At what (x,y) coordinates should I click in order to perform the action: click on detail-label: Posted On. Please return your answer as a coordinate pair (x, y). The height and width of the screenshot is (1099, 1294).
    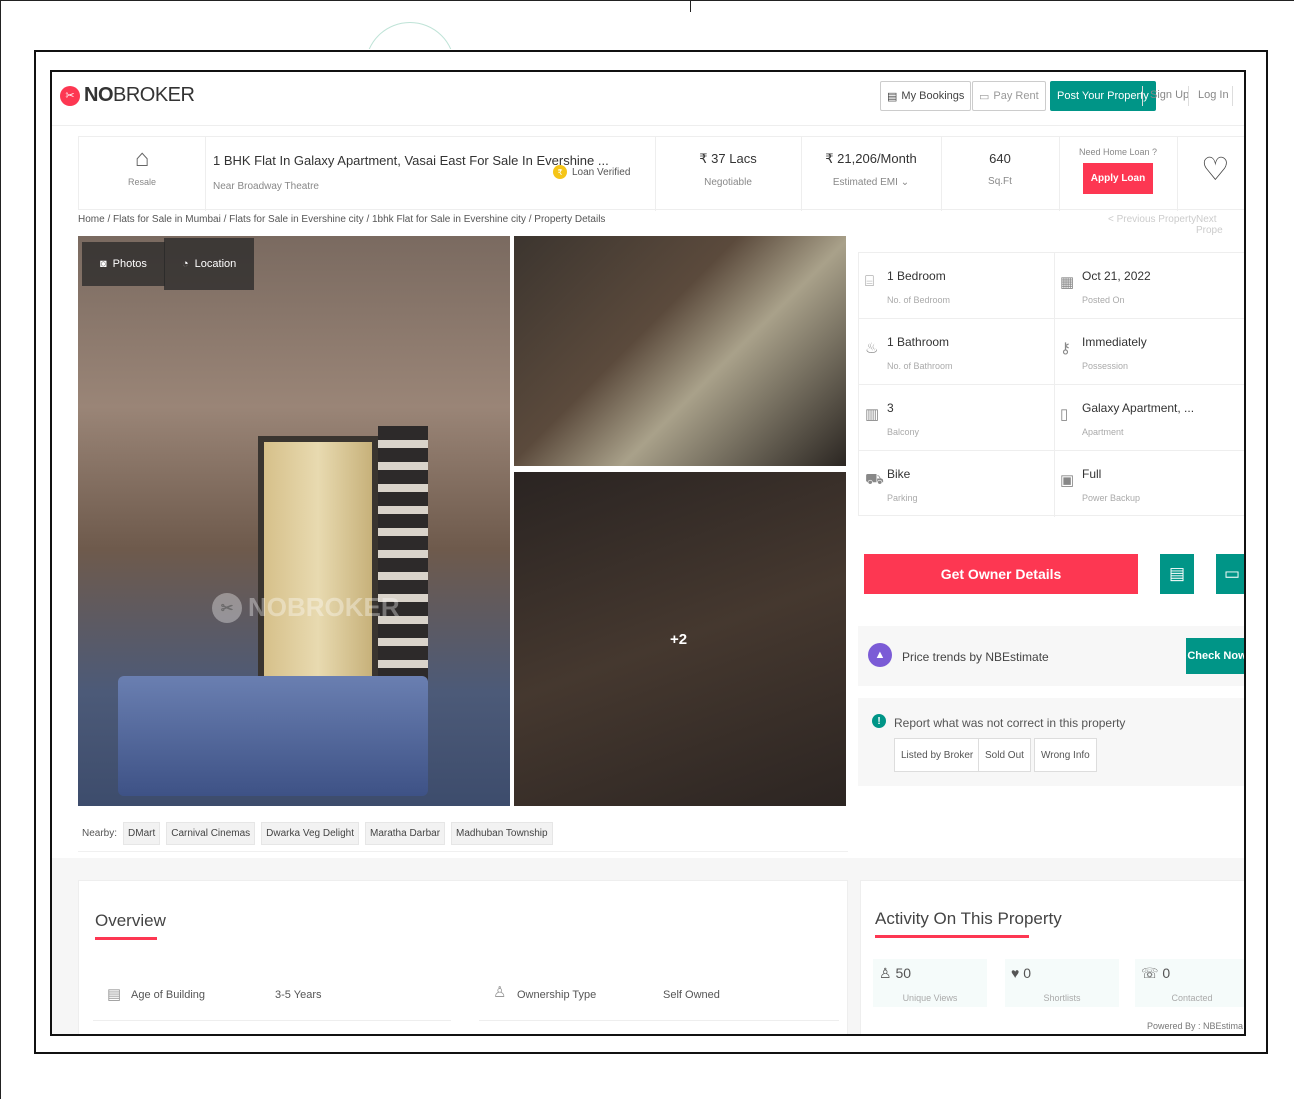
    Looking at the image, I should click on (1103, 300).